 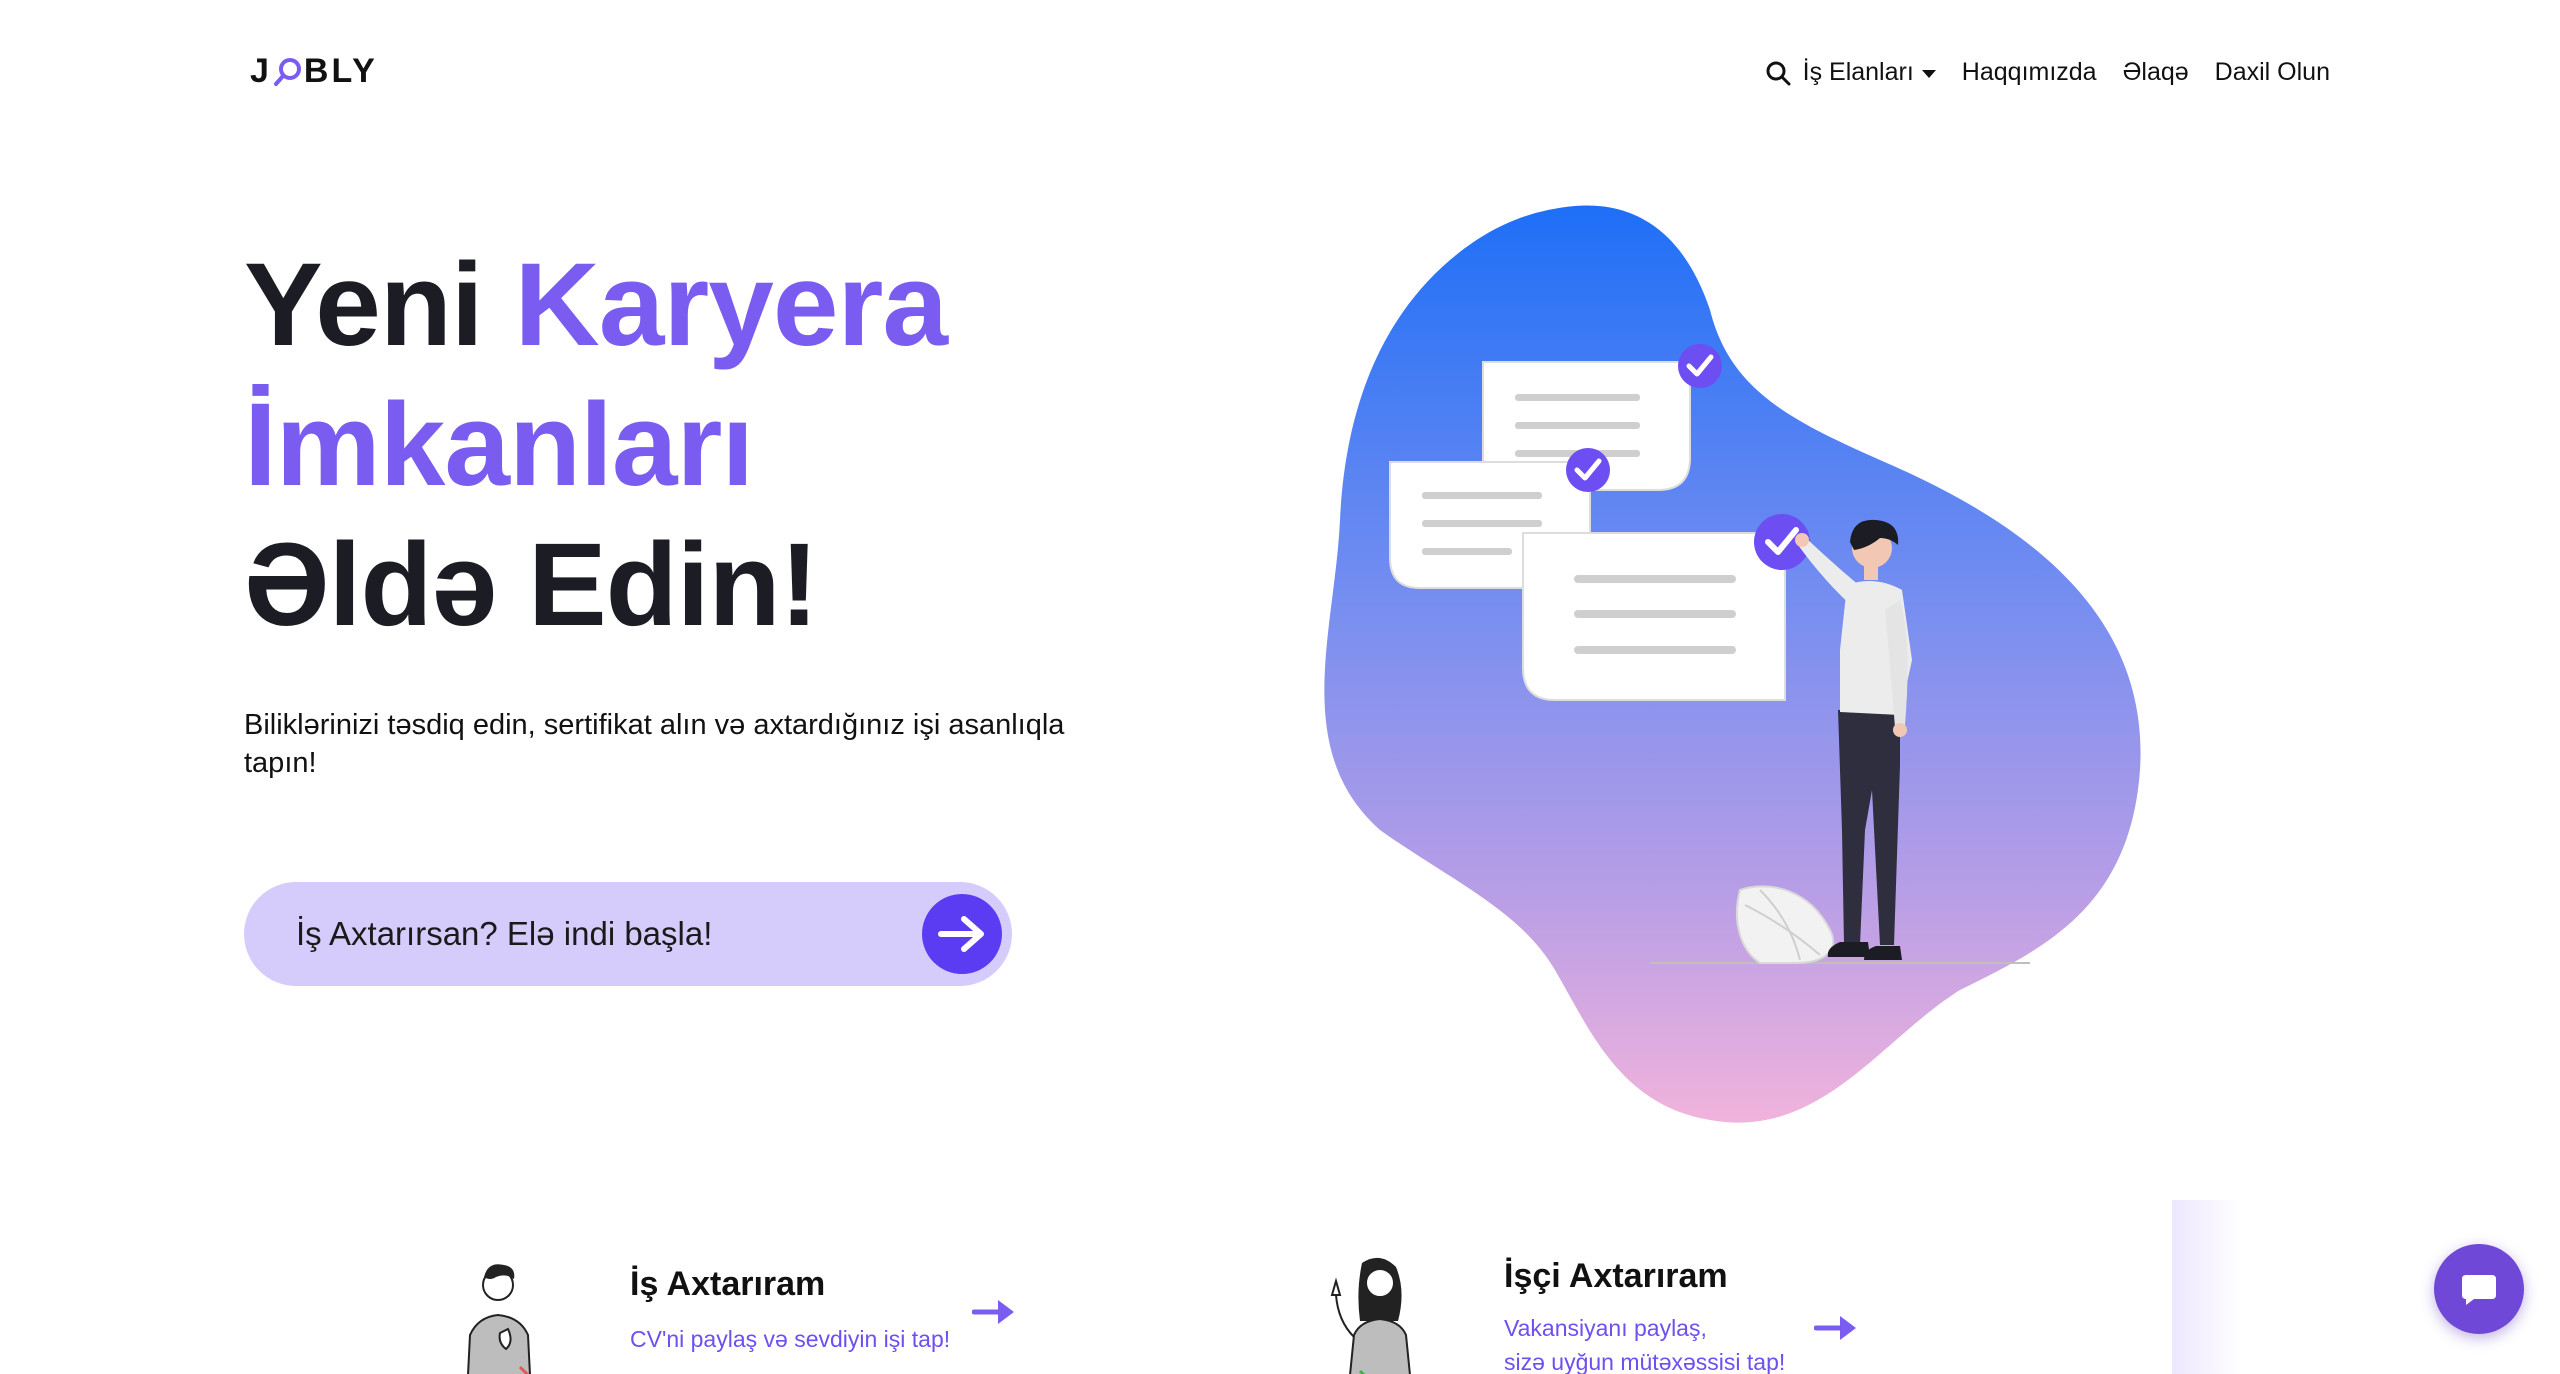 I want to click on nav-contact-label: Əlaqə, so click(x=2155, y=72).